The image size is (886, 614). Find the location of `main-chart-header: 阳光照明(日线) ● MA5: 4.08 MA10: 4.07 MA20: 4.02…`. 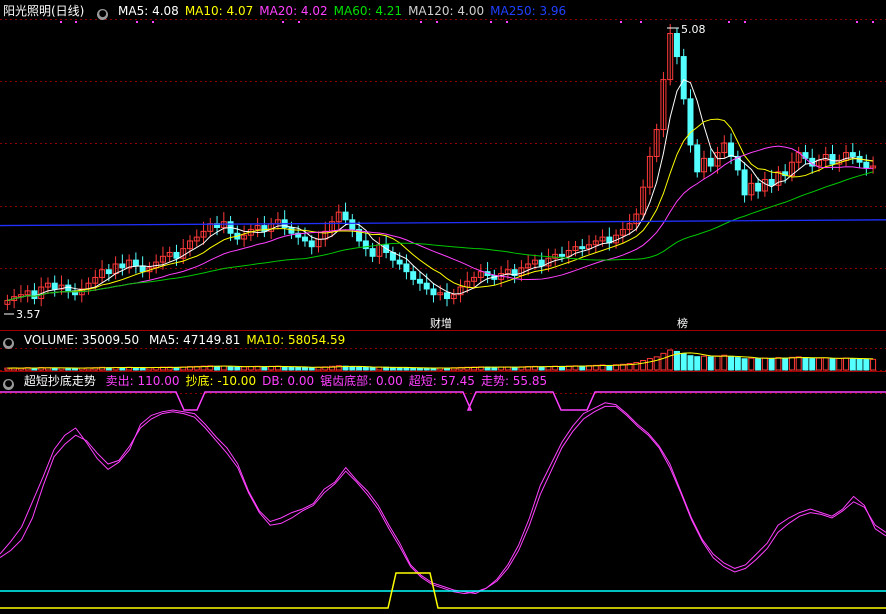

main-chart-header: 阳光照明(日线) ● MA5: 4.08 MA10: 4.07 MA20: 4.02… is located at coordinates (289, 11).